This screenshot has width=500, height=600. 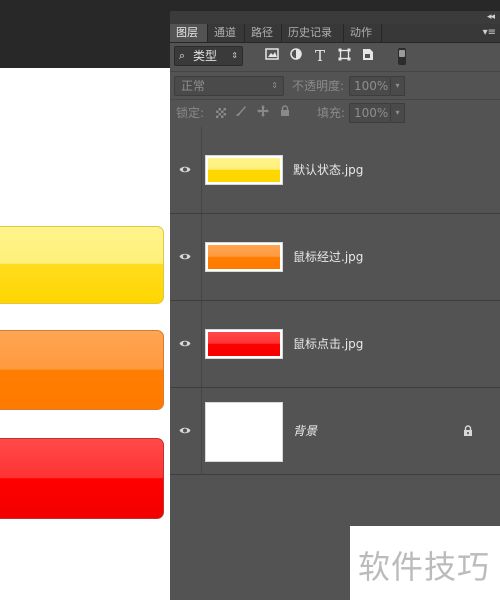 I want to click on opacity-input: 100%, so click(x=370, y=86).